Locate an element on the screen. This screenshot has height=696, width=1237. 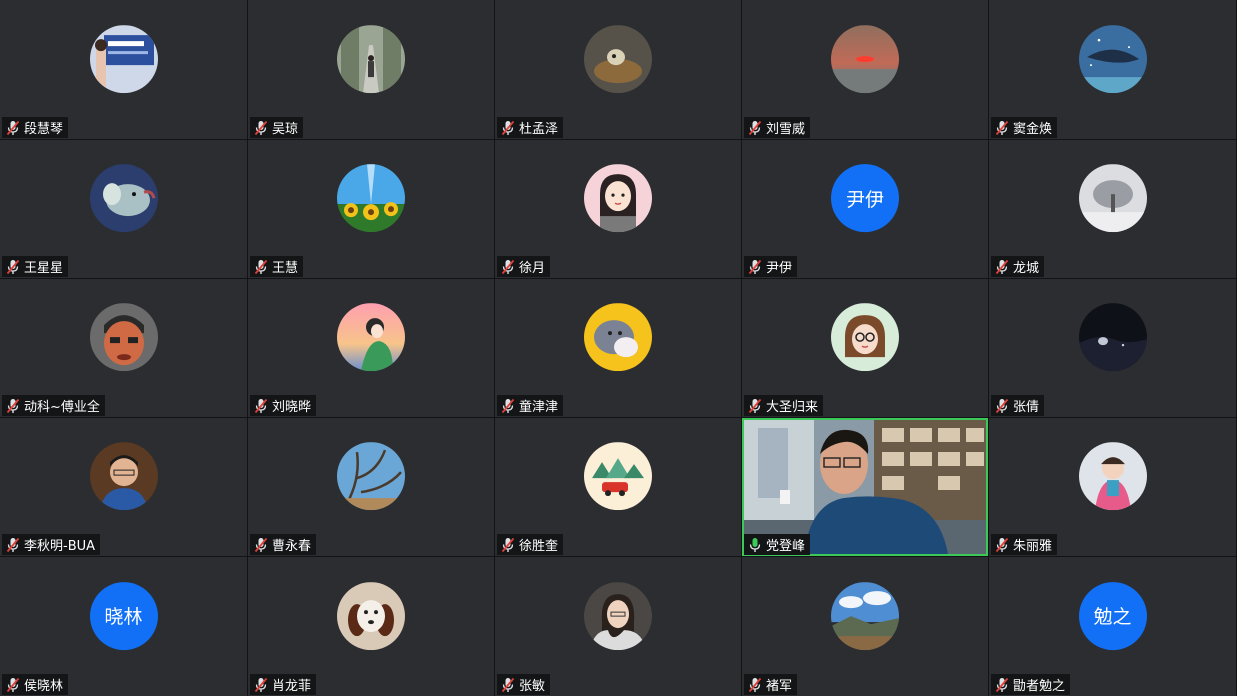
participant-tile: 张敏 is located at coordinates (618, 626).